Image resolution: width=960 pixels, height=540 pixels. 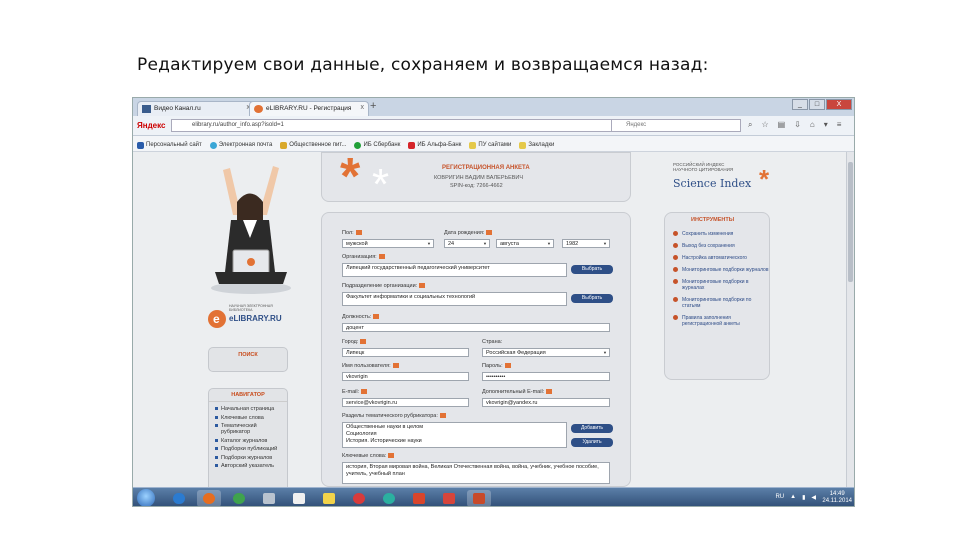 What do you see at coordinates (592, 269) in the screenshot?
I see `select-organization-button: Выбрать` at bounding box center [592, 269].